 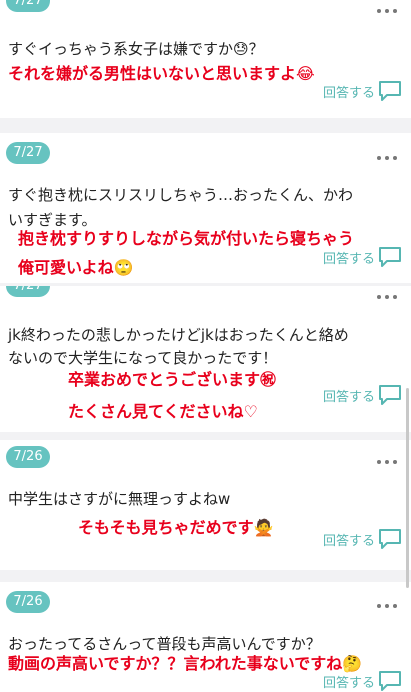 What do you see at coordinates (136, 49) in the screenshot?
I see `question-text: すぐイっちゃう系女子は嫌ですか😓？` at bounding box center [136, 49].